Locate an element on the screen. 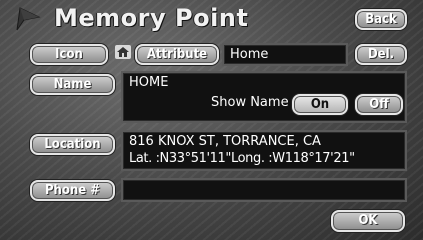 Image resolution: width=423 pixels, height=240 pixels. show-name-off-button: Off is located at coordinates (379, 104).